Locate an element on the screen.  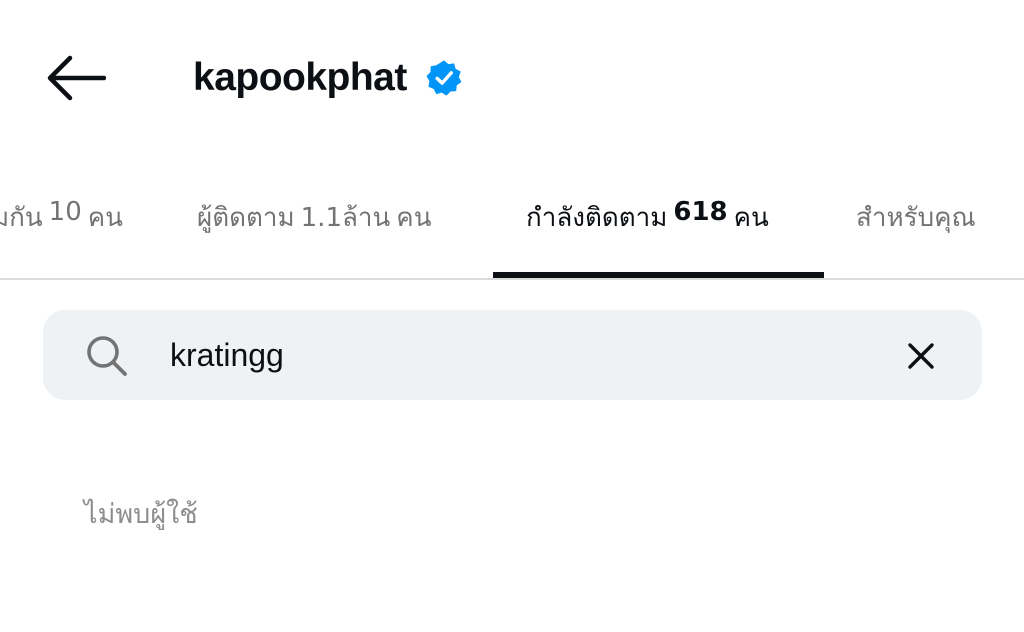
tab-label: กำลังติดตาม is located at coordinates (597, 218).